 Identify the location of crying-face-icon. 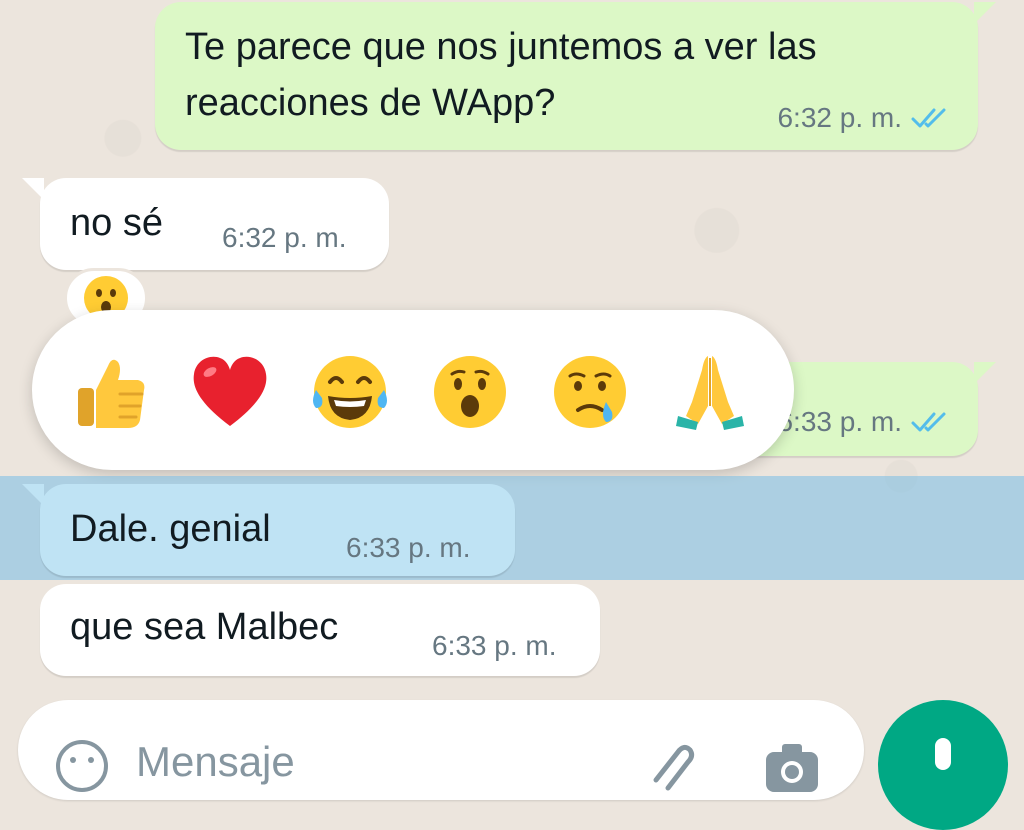
(590, 392).